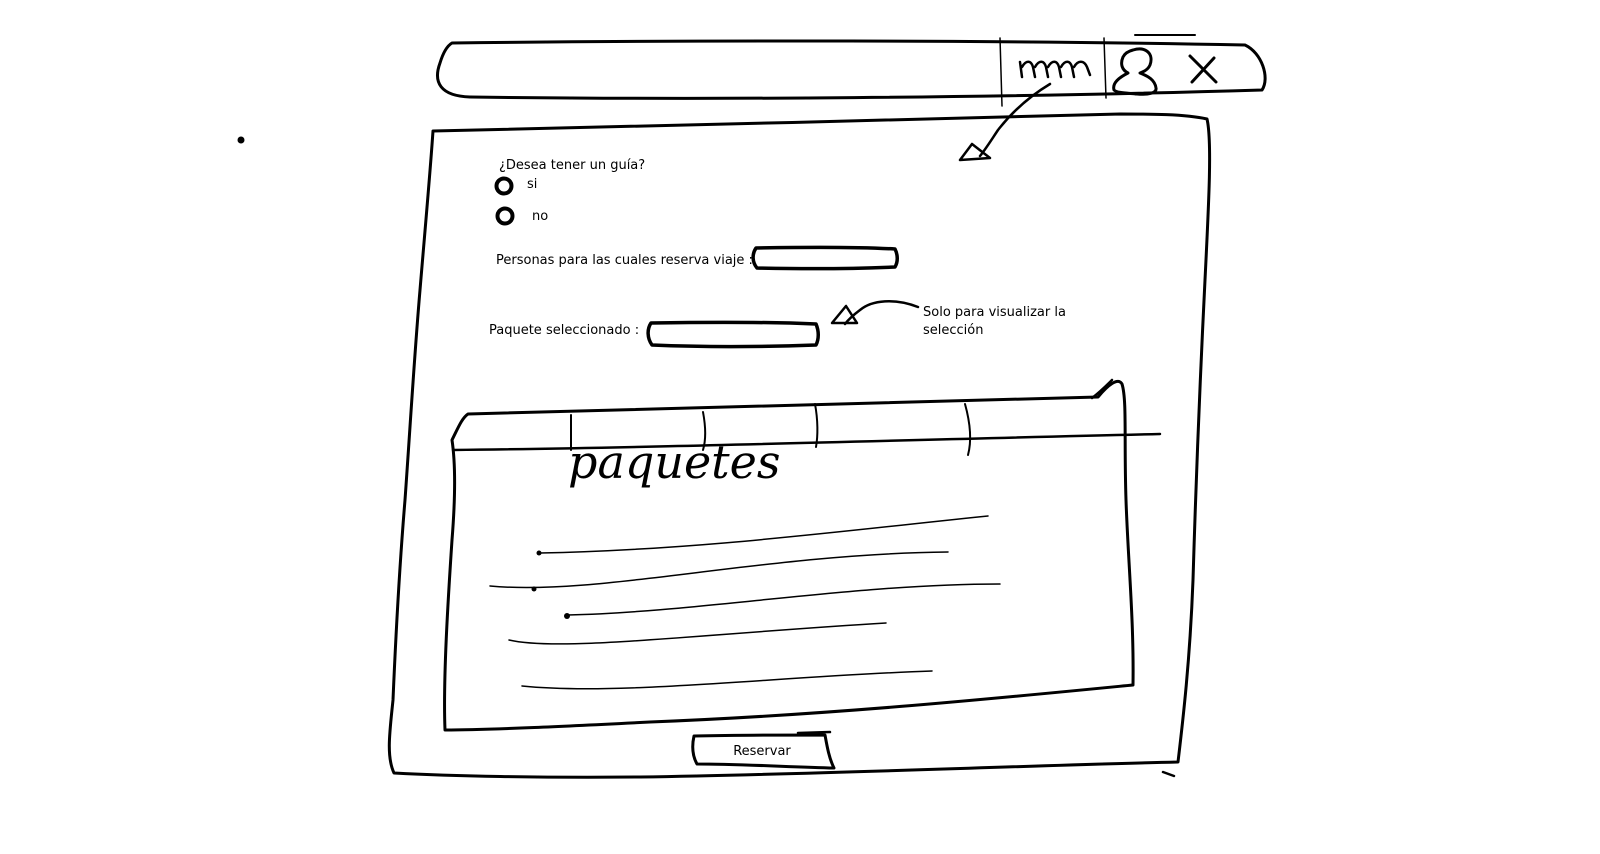  What do you see at coordinates (532, 184) in the screenshot?
I see `guide-option-si-label: si` at bounding box center [532, 184].